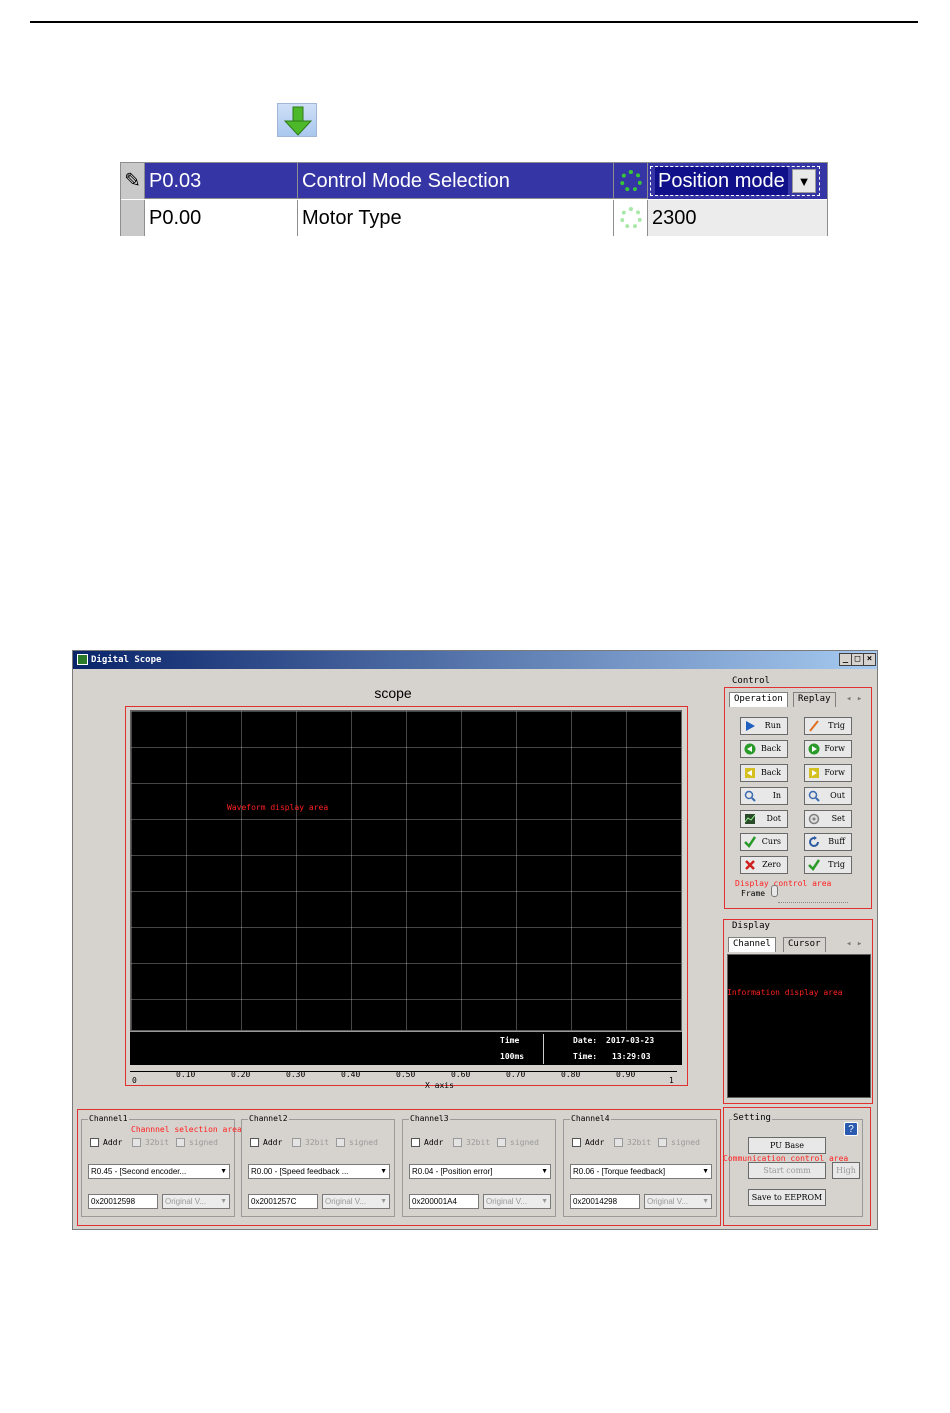 The height and width of the screenshot is (1413, 950). I want to click on help-icon: ?, so click(851, 1129).